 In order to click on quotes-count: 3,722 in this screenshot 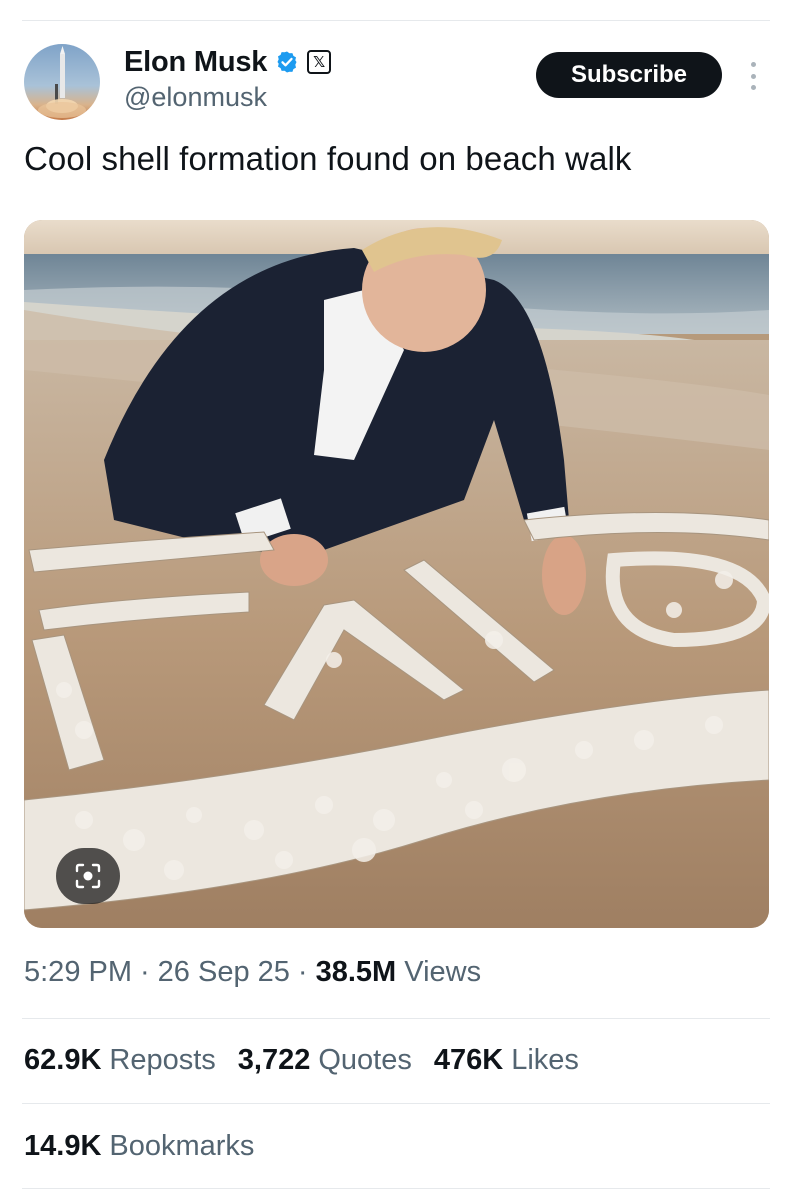, I will do `click(274, 1060)`.